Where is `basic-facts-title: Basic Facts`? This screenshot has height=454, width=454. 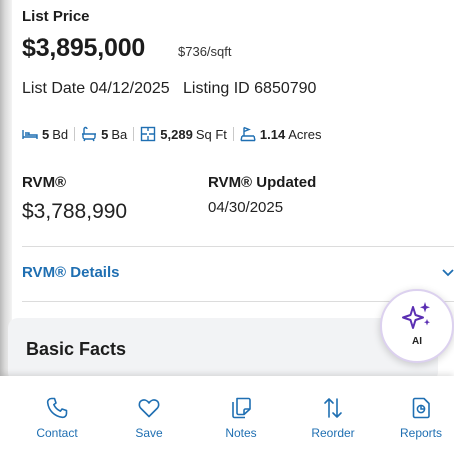 basic-facts-title: Basic Facts is located at coordinates (76, 349).